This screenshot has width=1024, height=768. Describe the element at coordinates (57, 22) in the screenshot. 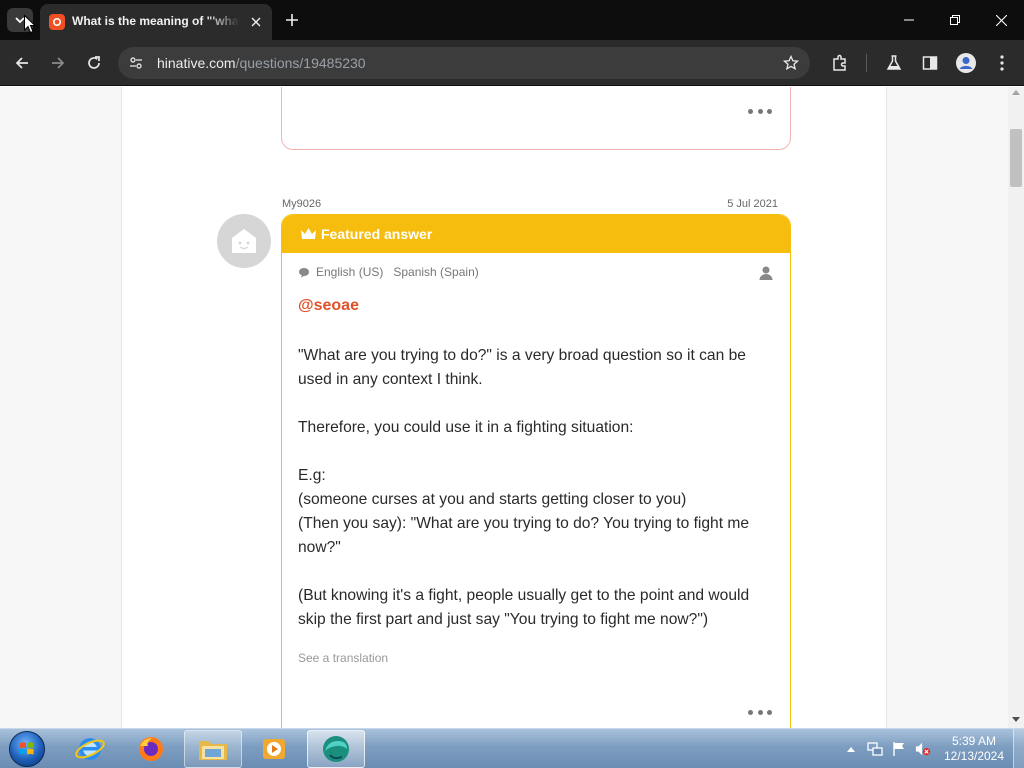

I see `hinative-favicon-icon` at that location.